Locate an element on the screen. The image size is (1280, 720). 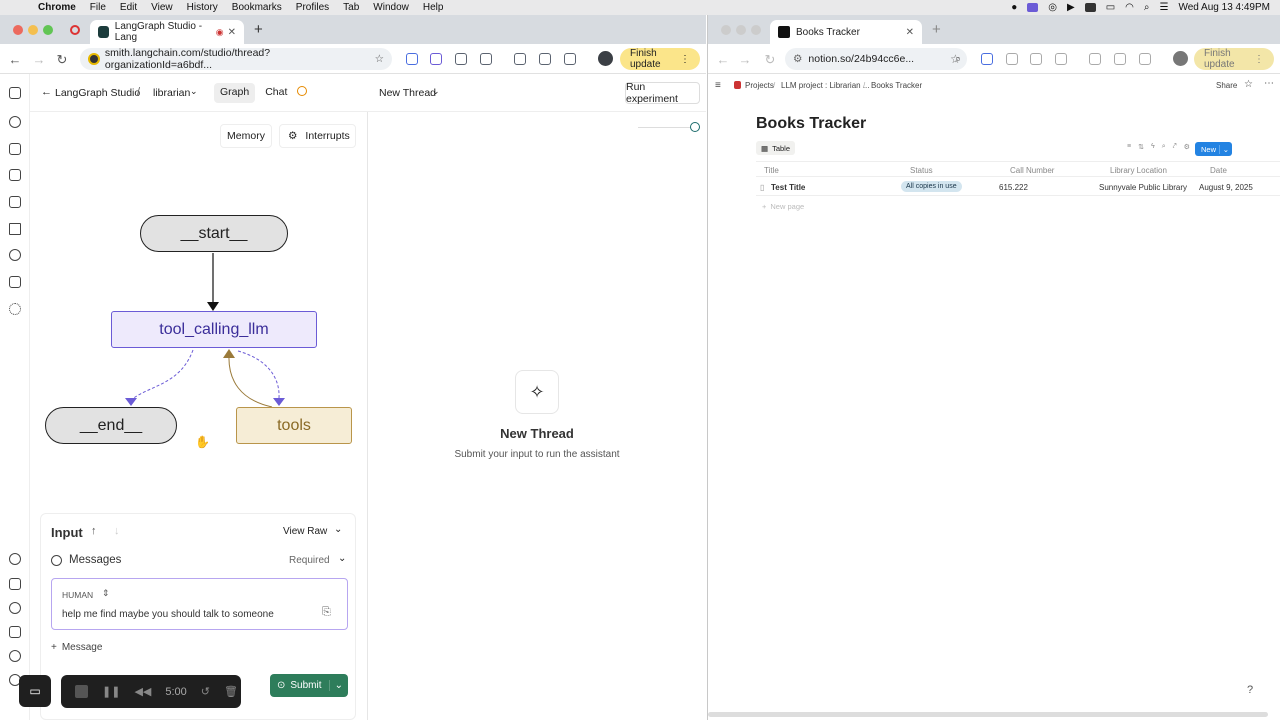
submit-button: ⊙ Submit ⌄ is located at coordinates (309, 685).